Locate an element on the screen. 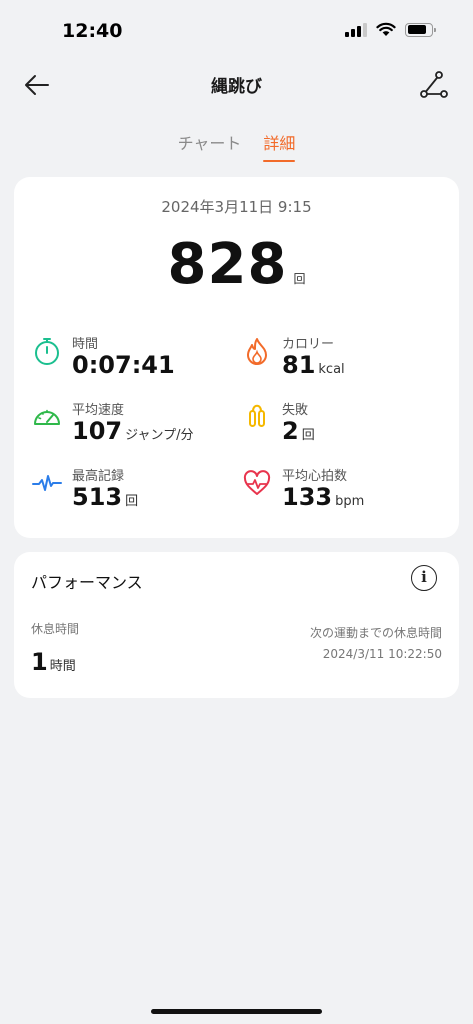 This screenshot has height=1024, width=473. stat-best-record: 最高記録 513 回 is located at coordinates (132, 490).